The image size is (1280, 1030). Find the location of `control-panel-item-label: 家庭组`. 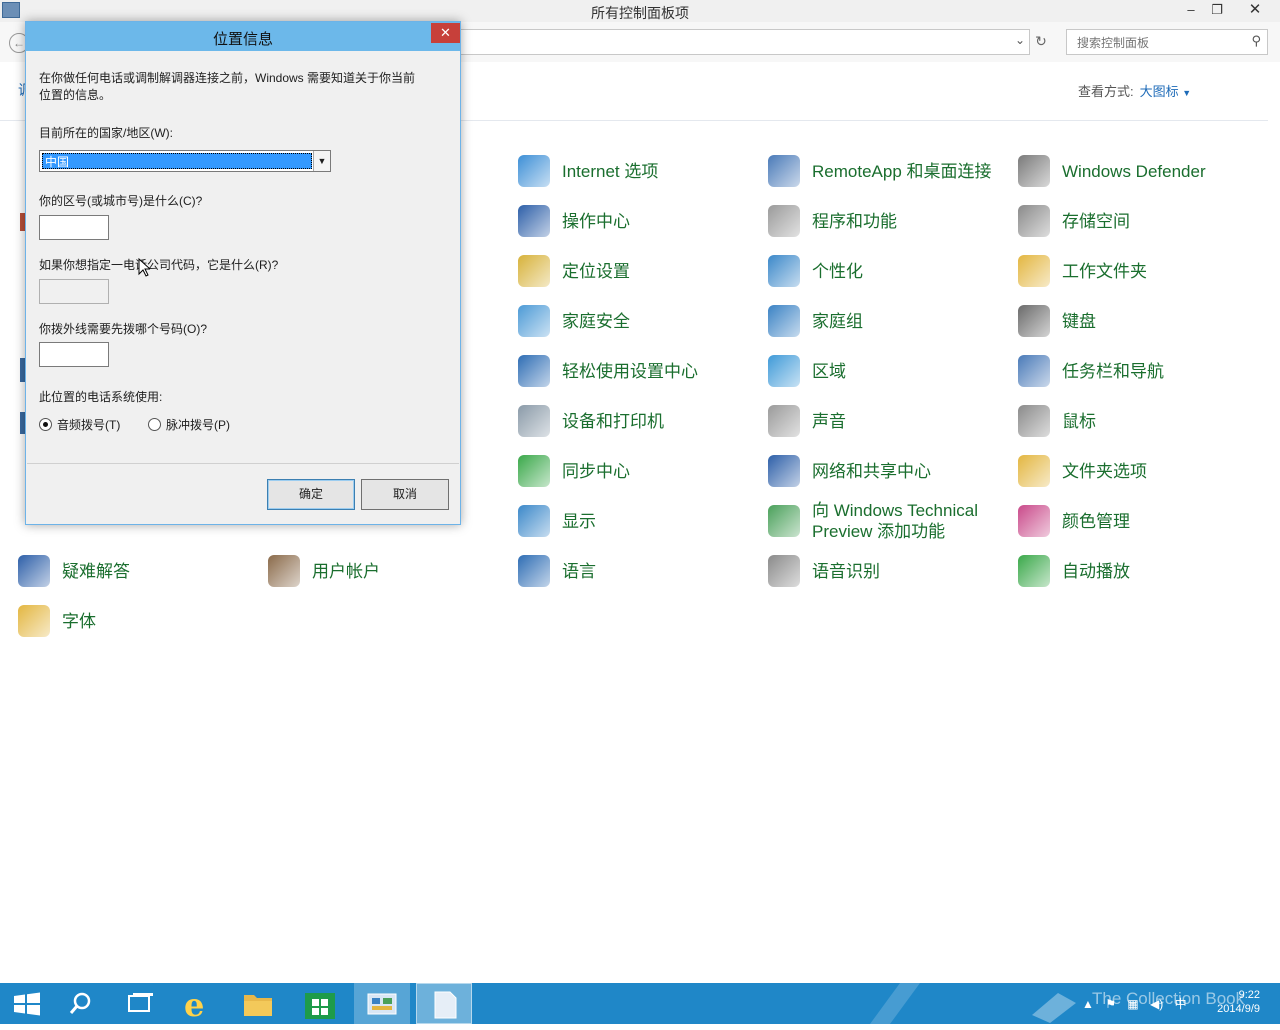

control-panel-item-label: 家庭组 is located at coordinates (837, 321).